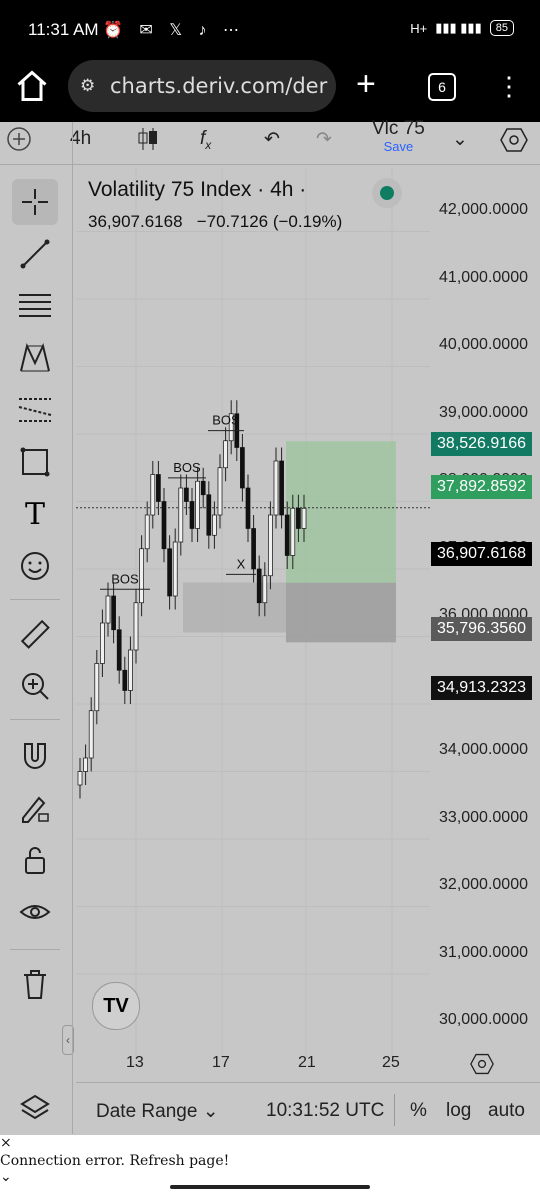 This screenshot has width=540, height=1199. What do you see at coordinates (506, 1111) in the screenshot?
I see `auto-toggle: auto` at bounding box center [506, 1111].